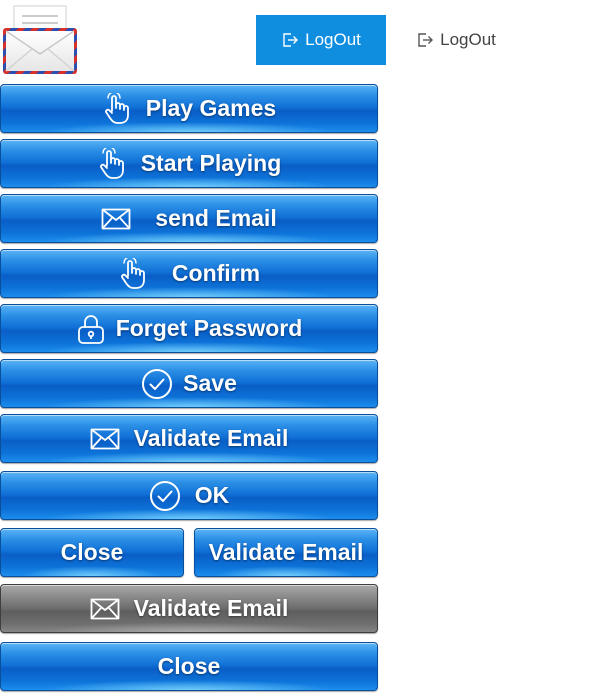 The image size is (600, 700). I want to click on logout-button-label: LogOut, so click(333, 39).